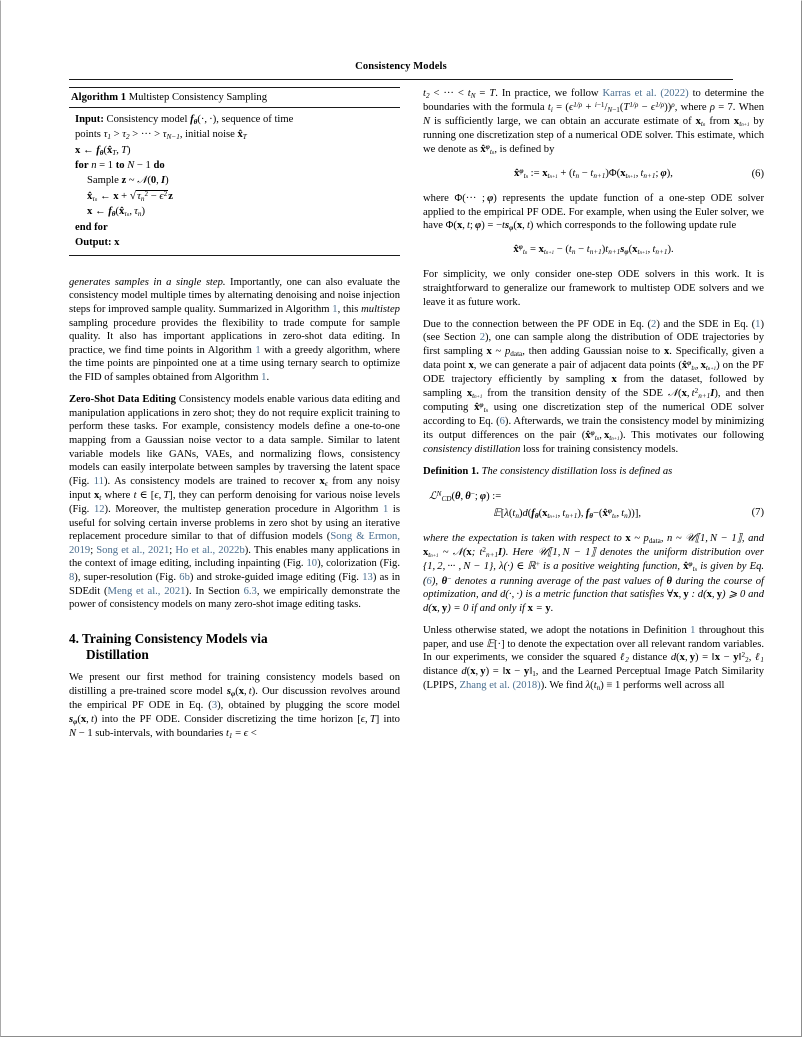  What do you see at coordinates (704, 539) in the screenshot?
I see `math-n-uniform: n ~ 𝒰⟦1, N − 1⟧` at bounding box center [704, 539].